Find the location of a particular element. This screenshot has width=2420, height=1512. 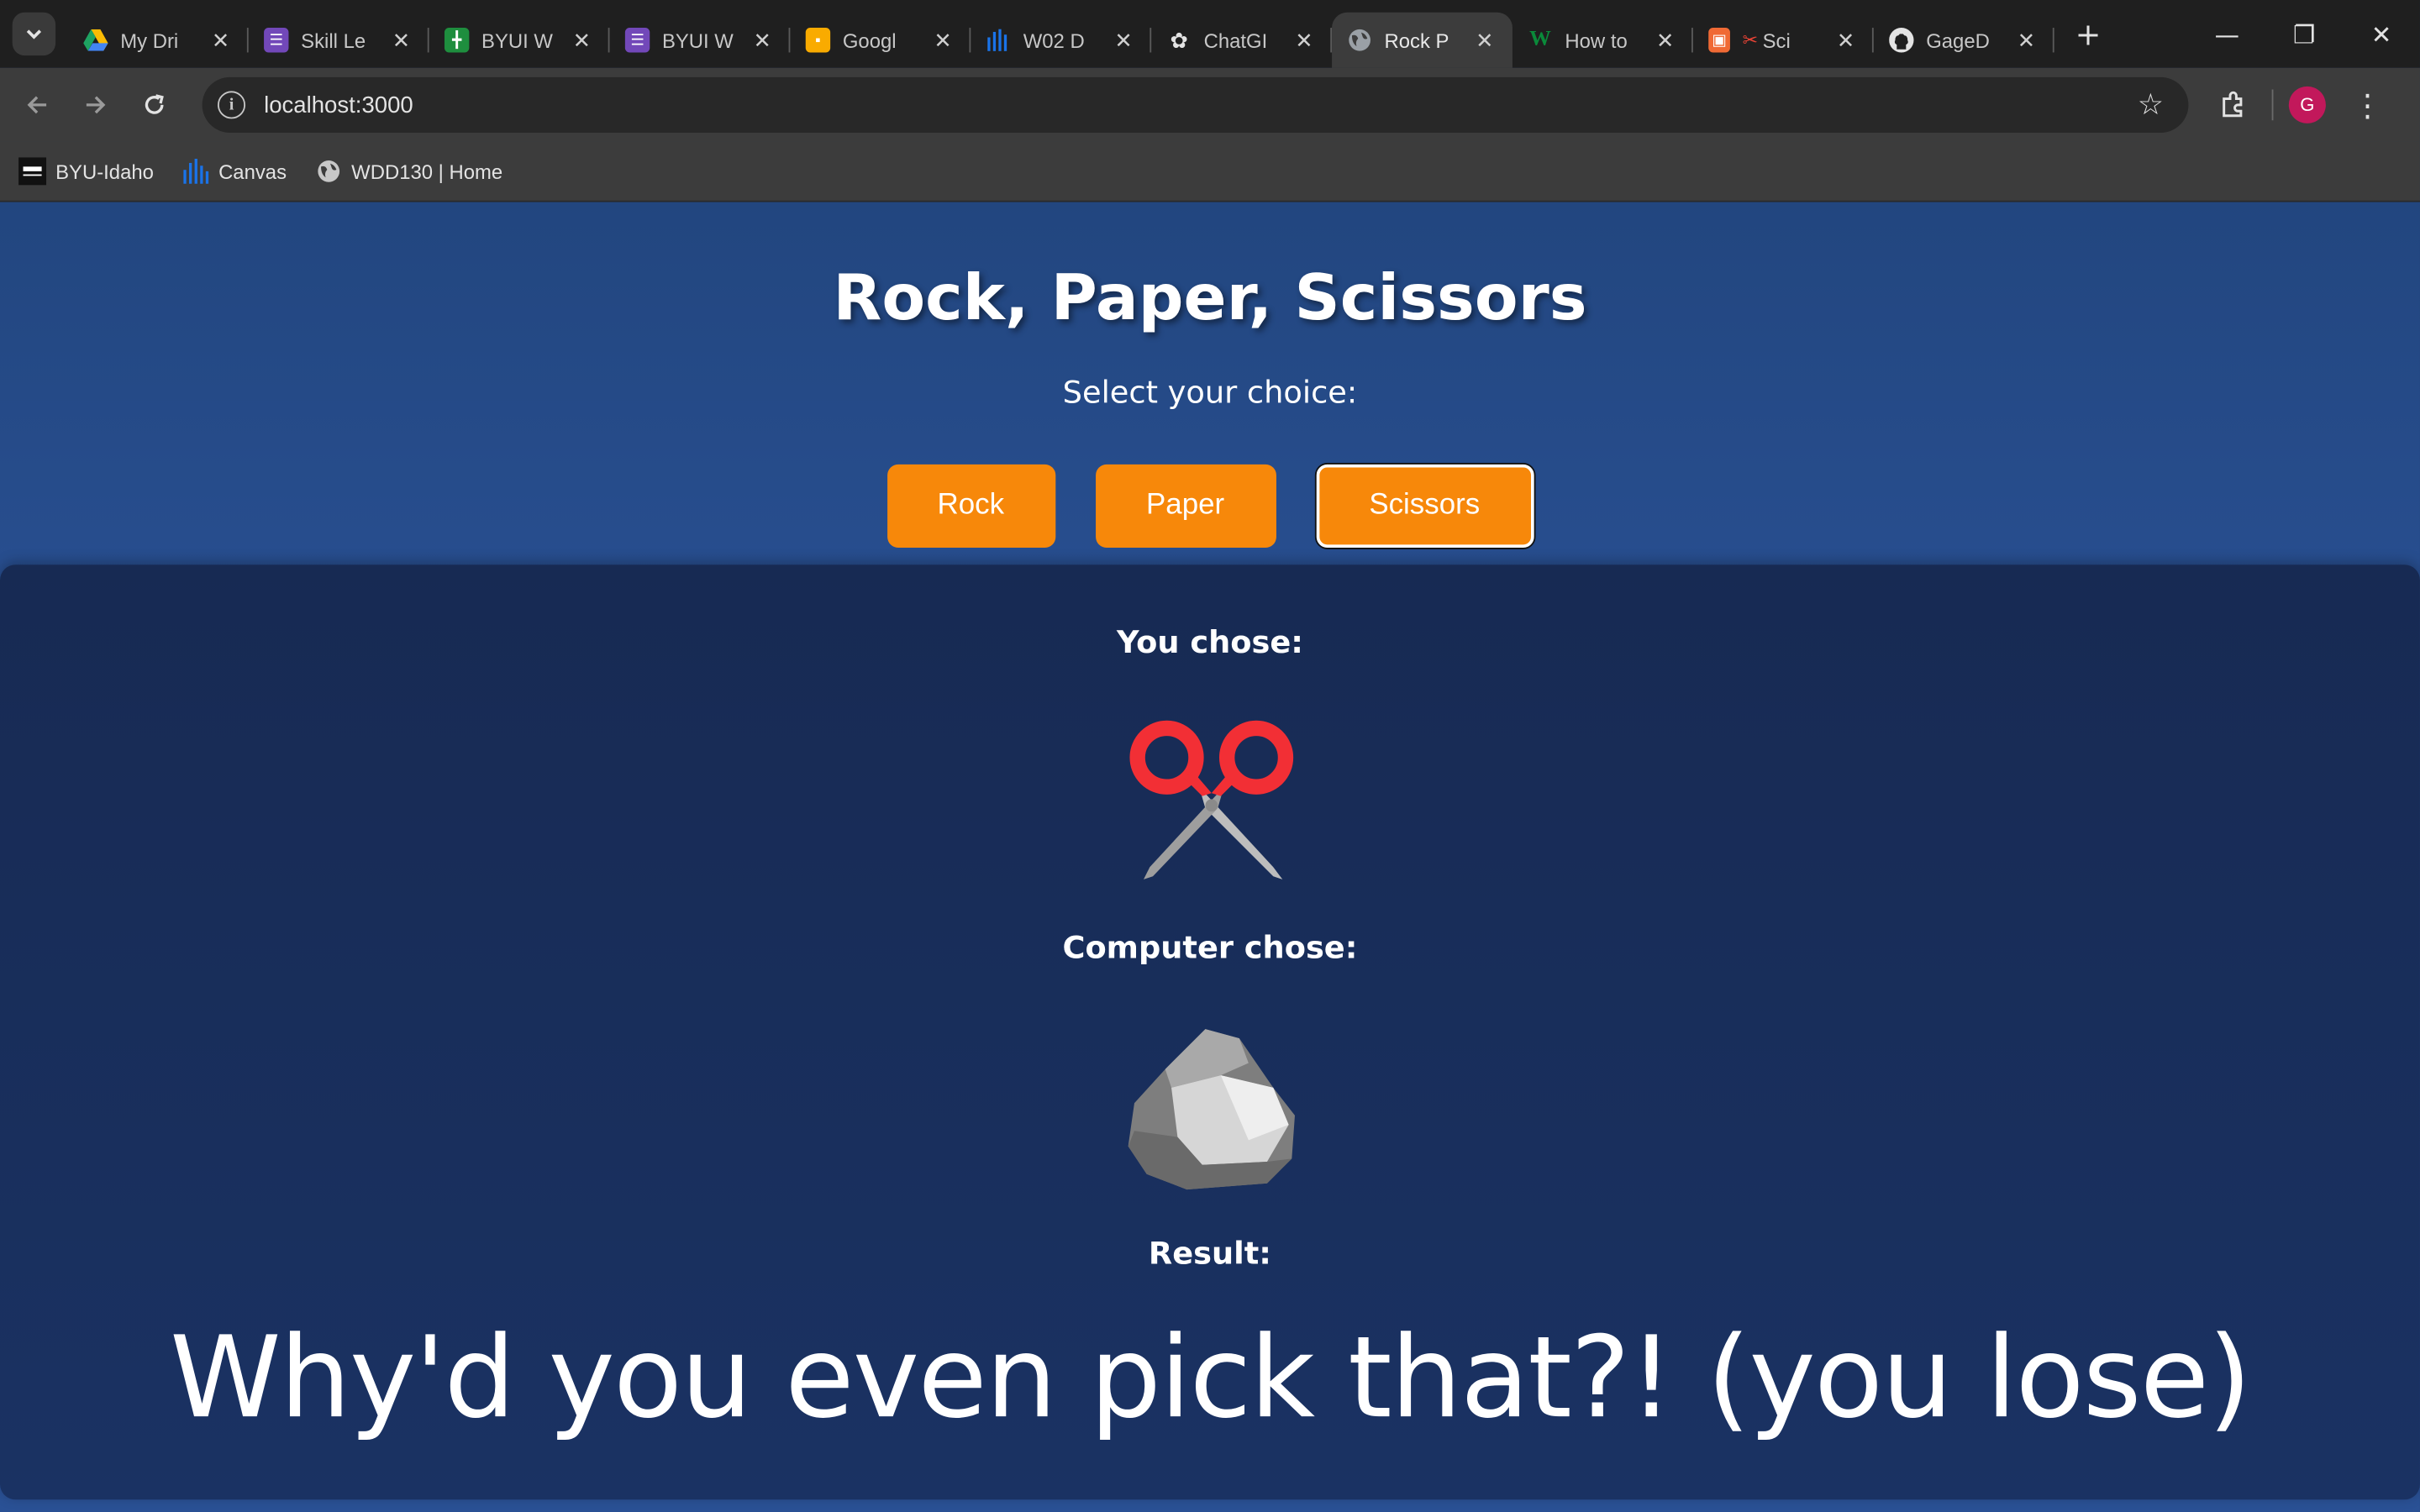

browser-toolbar: i localhost:3000 ☆ G ⋮ is located at coordinates (1210, 104).